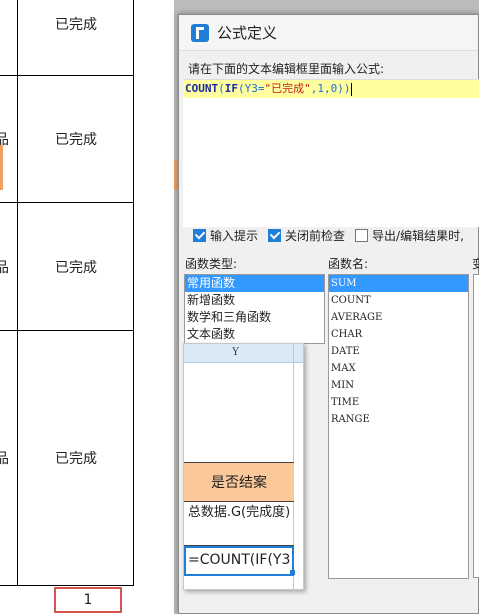 Image resolution: width=479 pixels, height=614 pixels. I want to click on page-gap, so click(154, 307).